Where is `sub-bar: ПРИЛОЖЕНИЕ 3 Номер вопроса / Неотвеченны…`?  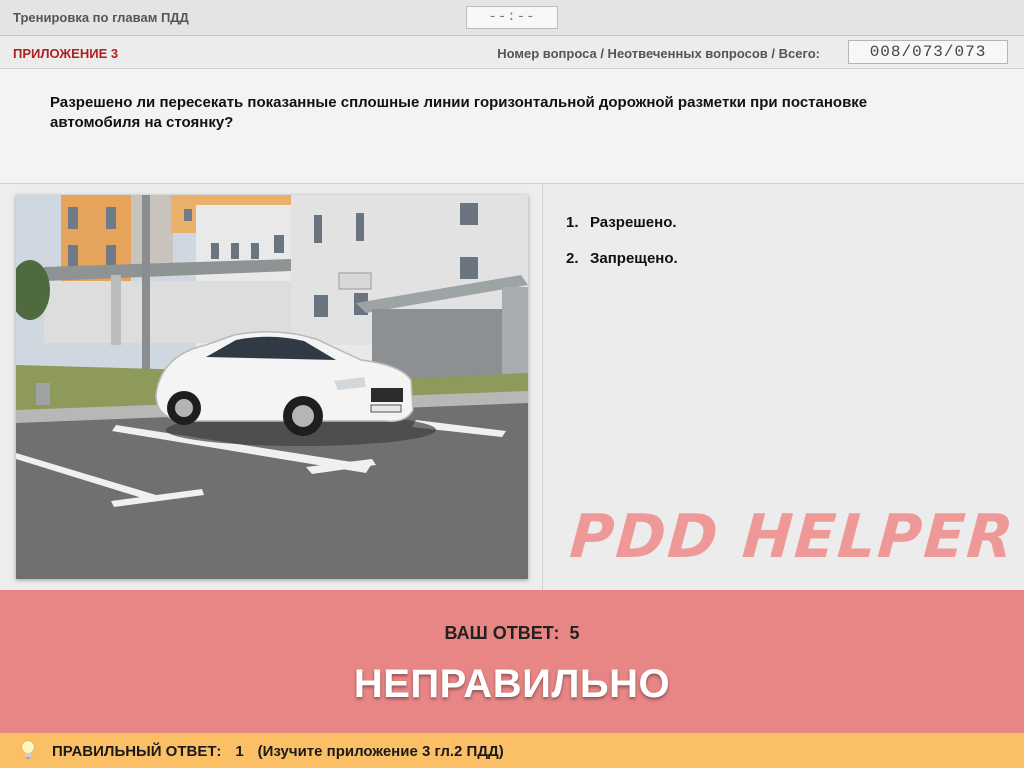 sub-bar: ПРИЛОЖЕНИЕ 3 Номер вопроса / Неотвеченны… is located at coordinates (512, 52).